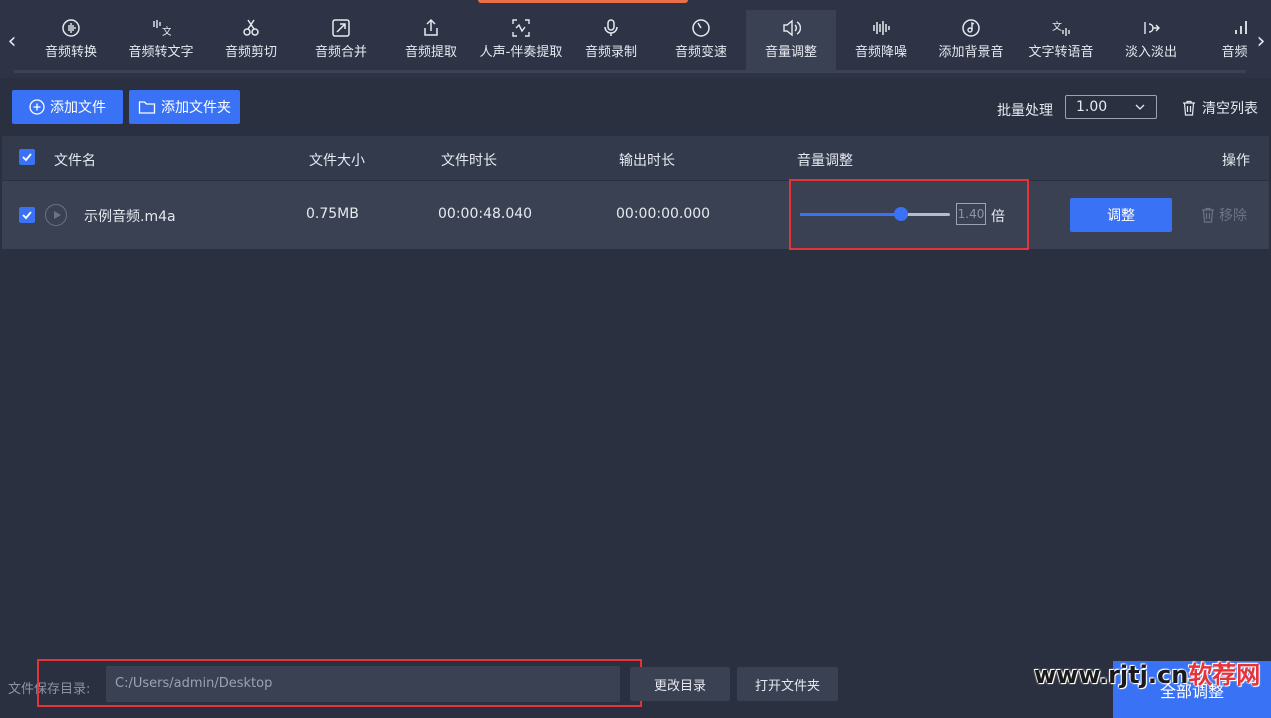 Image resolution: width=1271 pixels, height=718 pixels. Describe the element at coordinates (75, 161) in the screenshot. I see `header-name: 文件名` at that location.